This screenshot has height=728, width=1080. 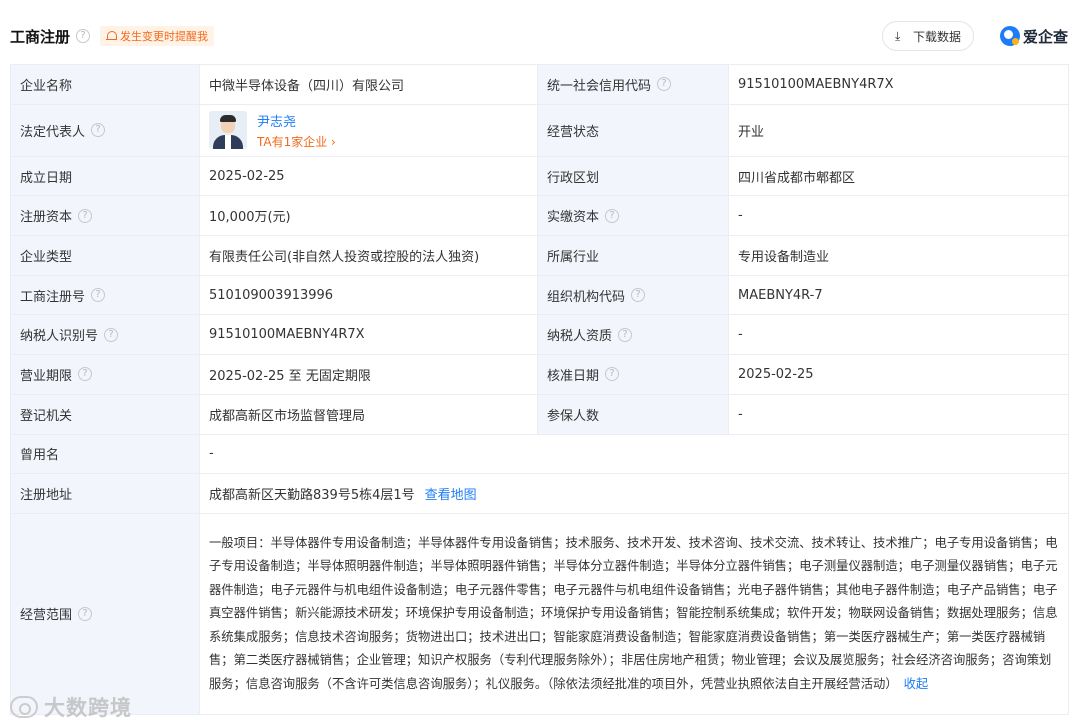 What do you see at coordinates (105, 176) in the screenshot?
I see `label-founded: 成立日期` at bounding box center [105, 176].